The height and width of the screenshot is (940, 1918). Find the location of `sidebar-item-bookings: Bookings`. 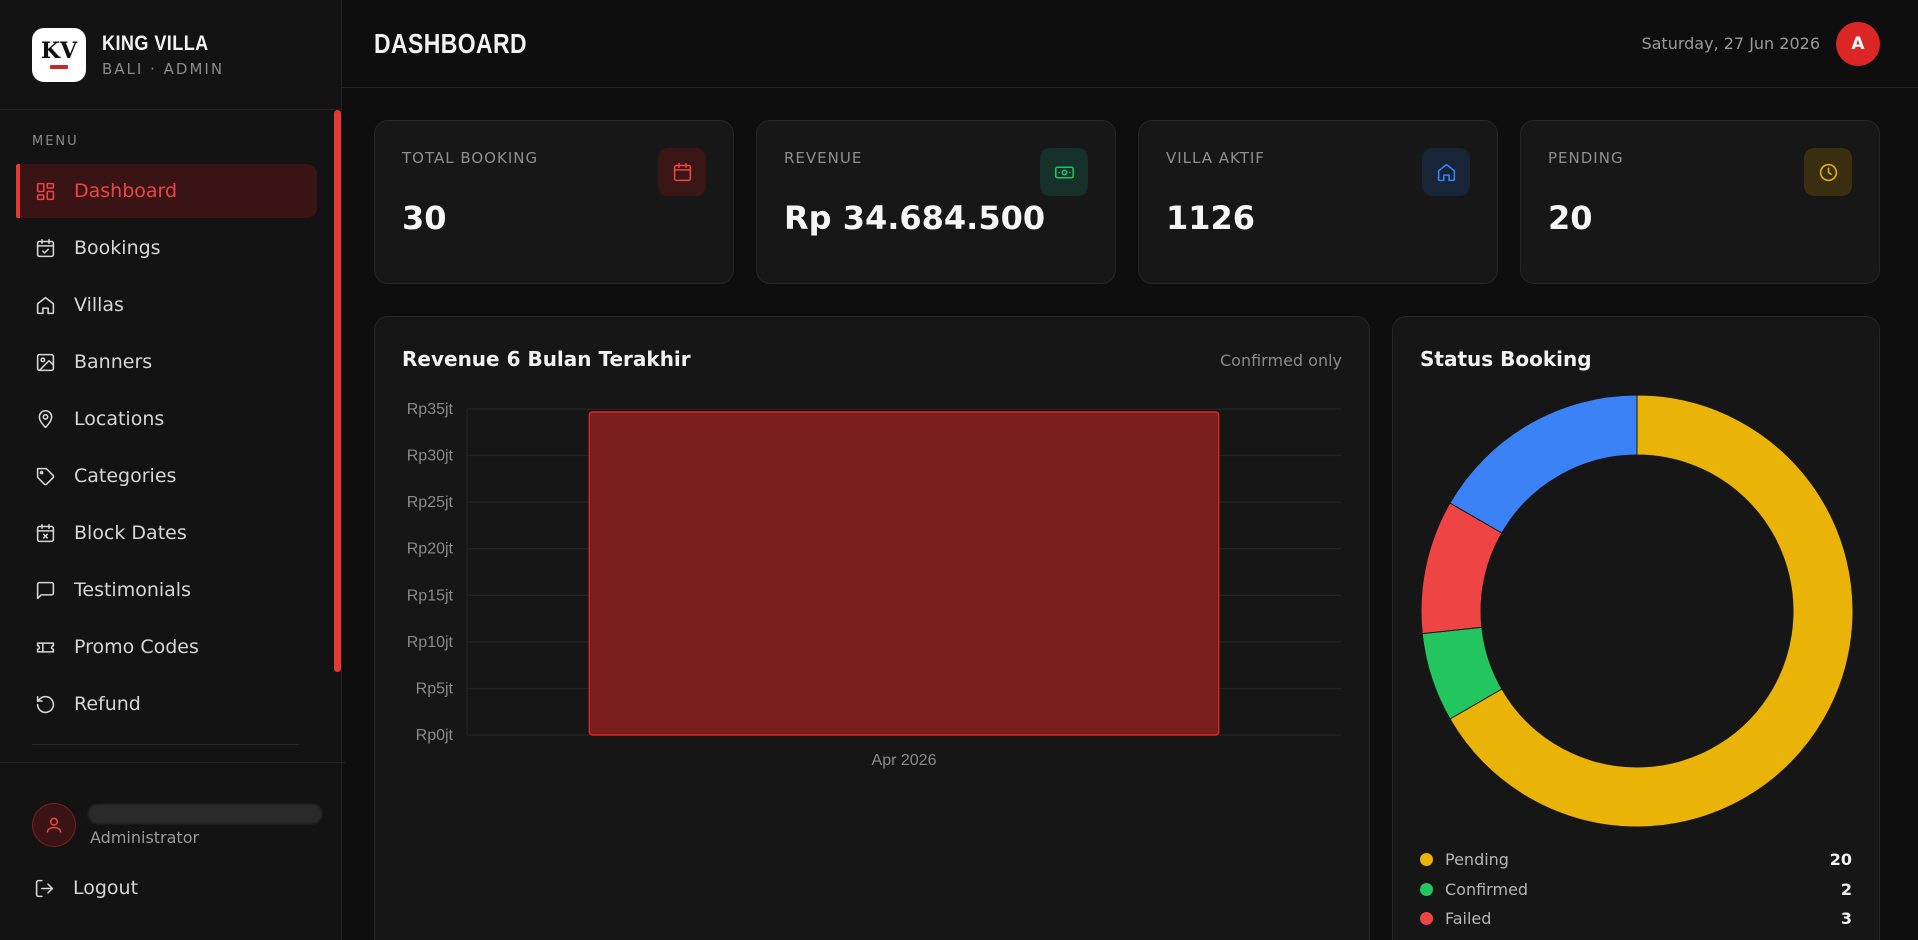

sidebar-item-bookings: Bookings is located at coordinates (166, 248).